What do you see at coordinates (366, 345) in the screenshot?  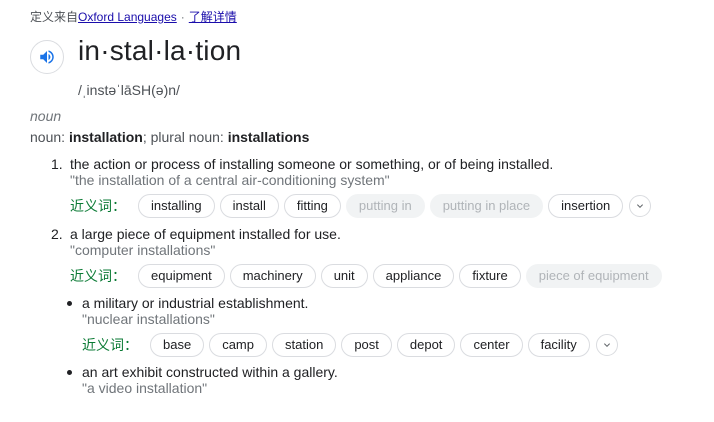 I see `synonym-chip: post` at bounding box center [366, 345].